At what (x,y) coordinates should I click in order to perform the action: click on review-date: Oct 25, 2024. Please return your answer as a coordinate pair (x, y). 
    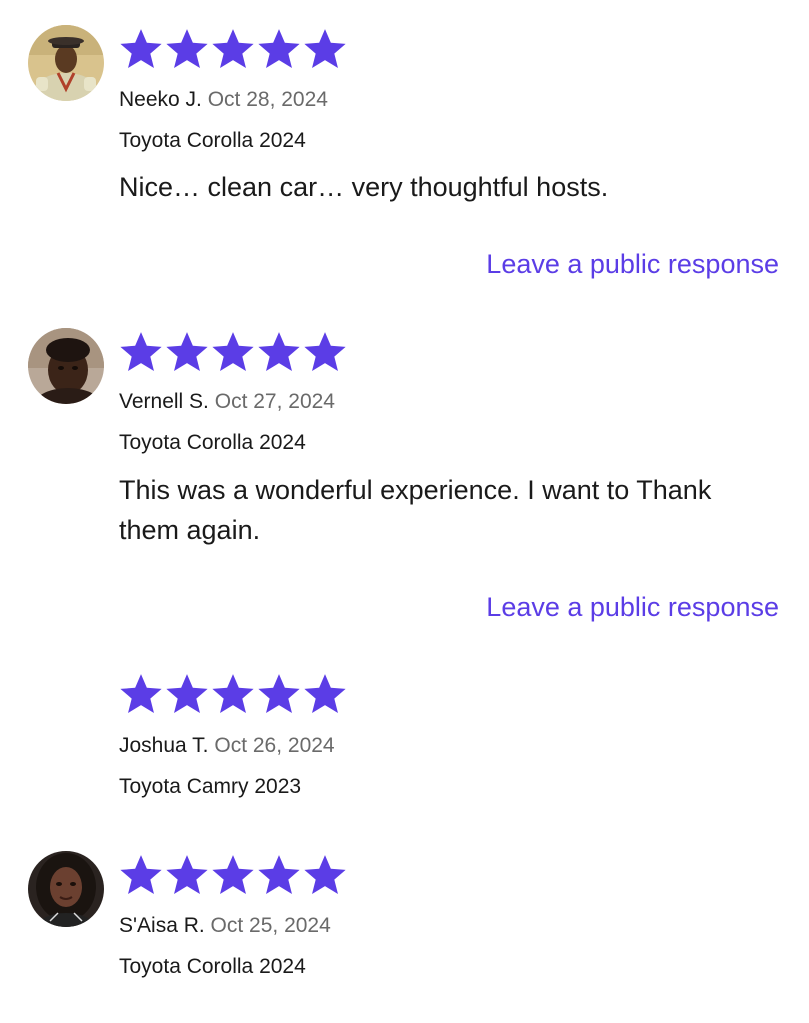
    Looking at the image, I should click on (270, 925).